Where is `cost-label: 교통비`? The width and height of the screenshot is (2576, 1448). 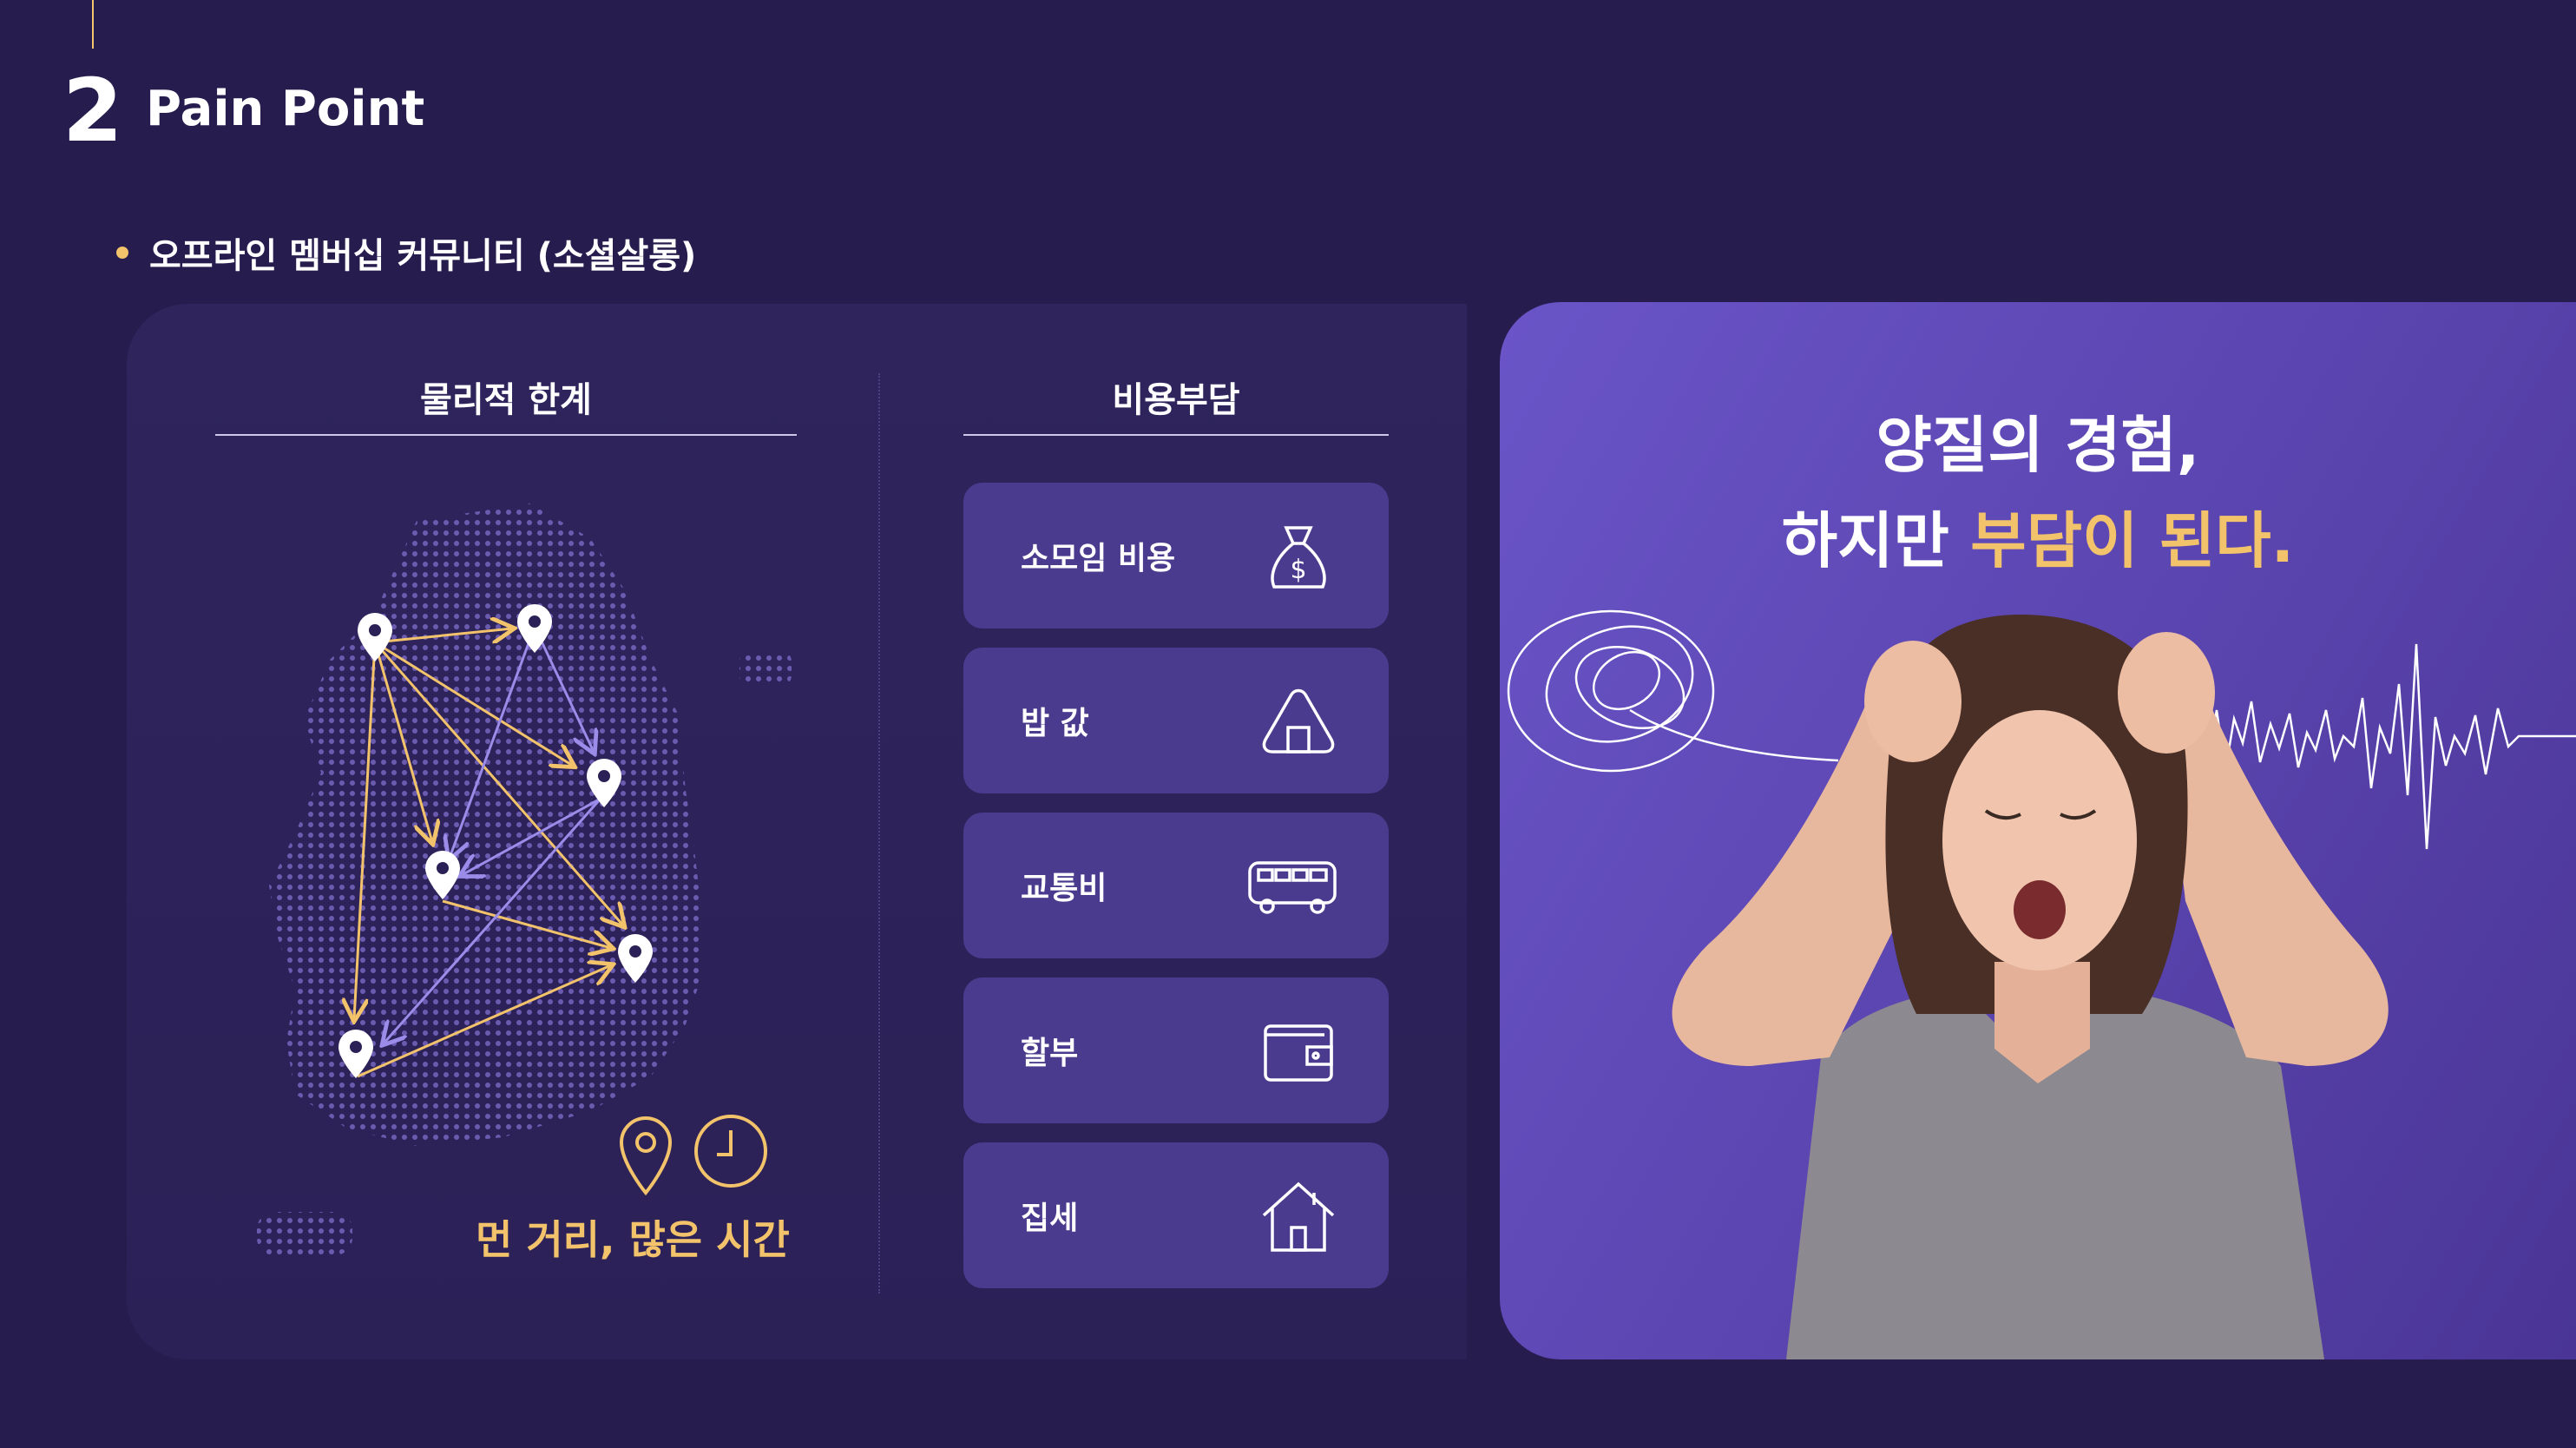
cost-label: 교통비 is located at coordinates (1064, 888).